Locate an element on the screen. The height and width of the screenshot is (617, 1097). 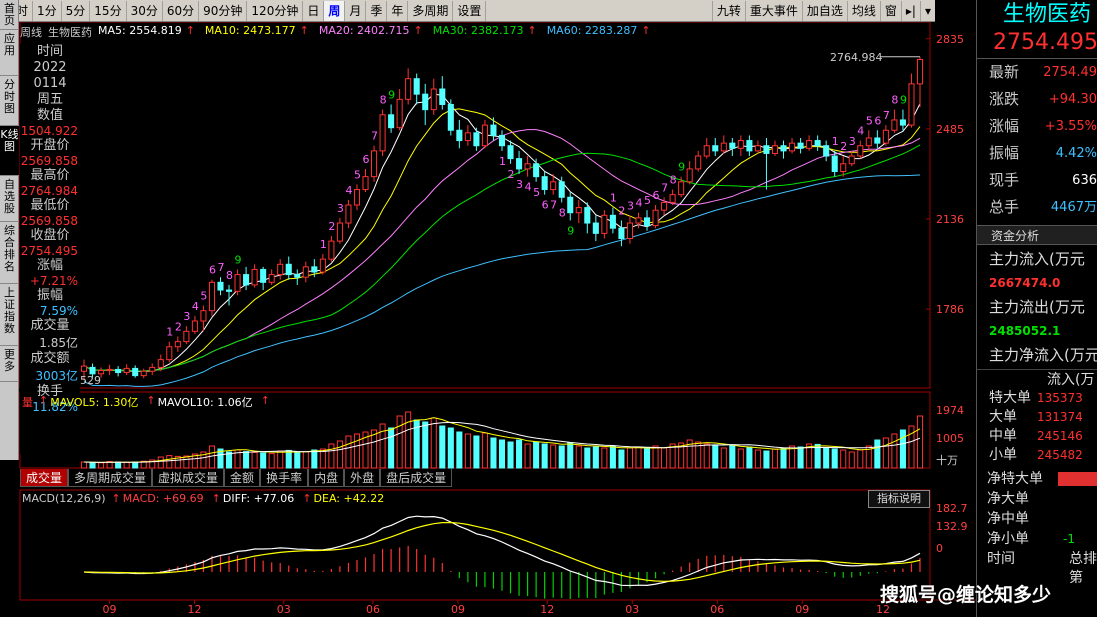
tab-period-9: 周 is located at coordinates (335, 10).